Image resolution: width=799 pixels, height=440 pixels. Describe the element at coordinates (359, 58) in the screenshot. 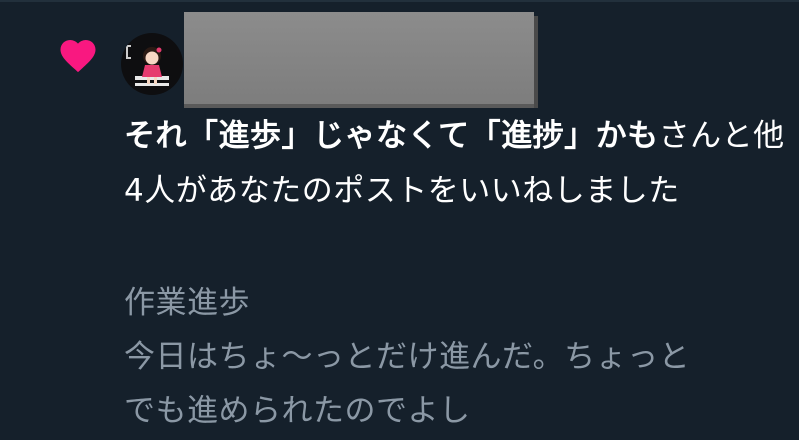

I see `redacted-avatar-row` at that location.